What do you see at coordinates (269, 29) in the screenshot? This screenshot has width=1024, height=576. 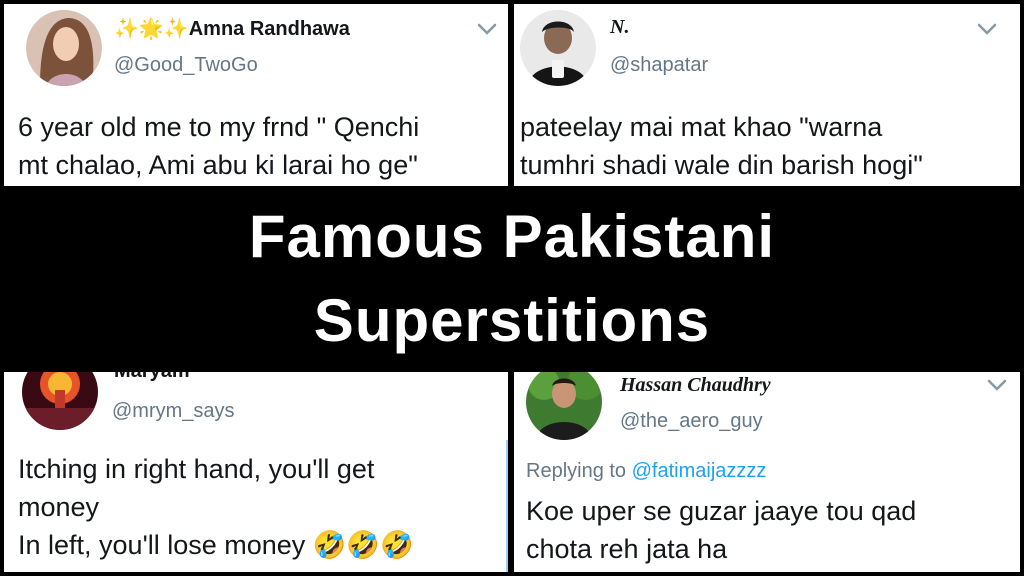 I see `display-name-text: Amna Randhawa` at bounding box center [269, 29].